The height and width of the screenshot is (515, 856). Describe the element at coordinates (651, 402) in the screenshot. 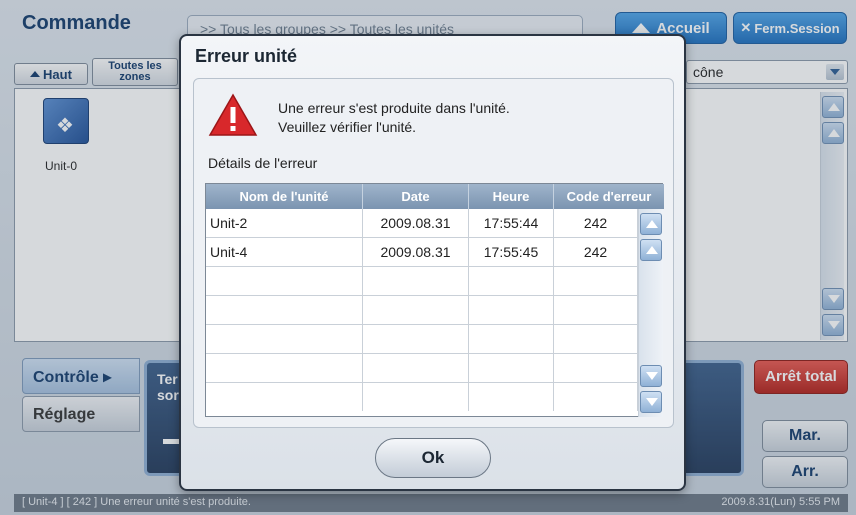

I see `table-scroll-bottom-button` at that location.